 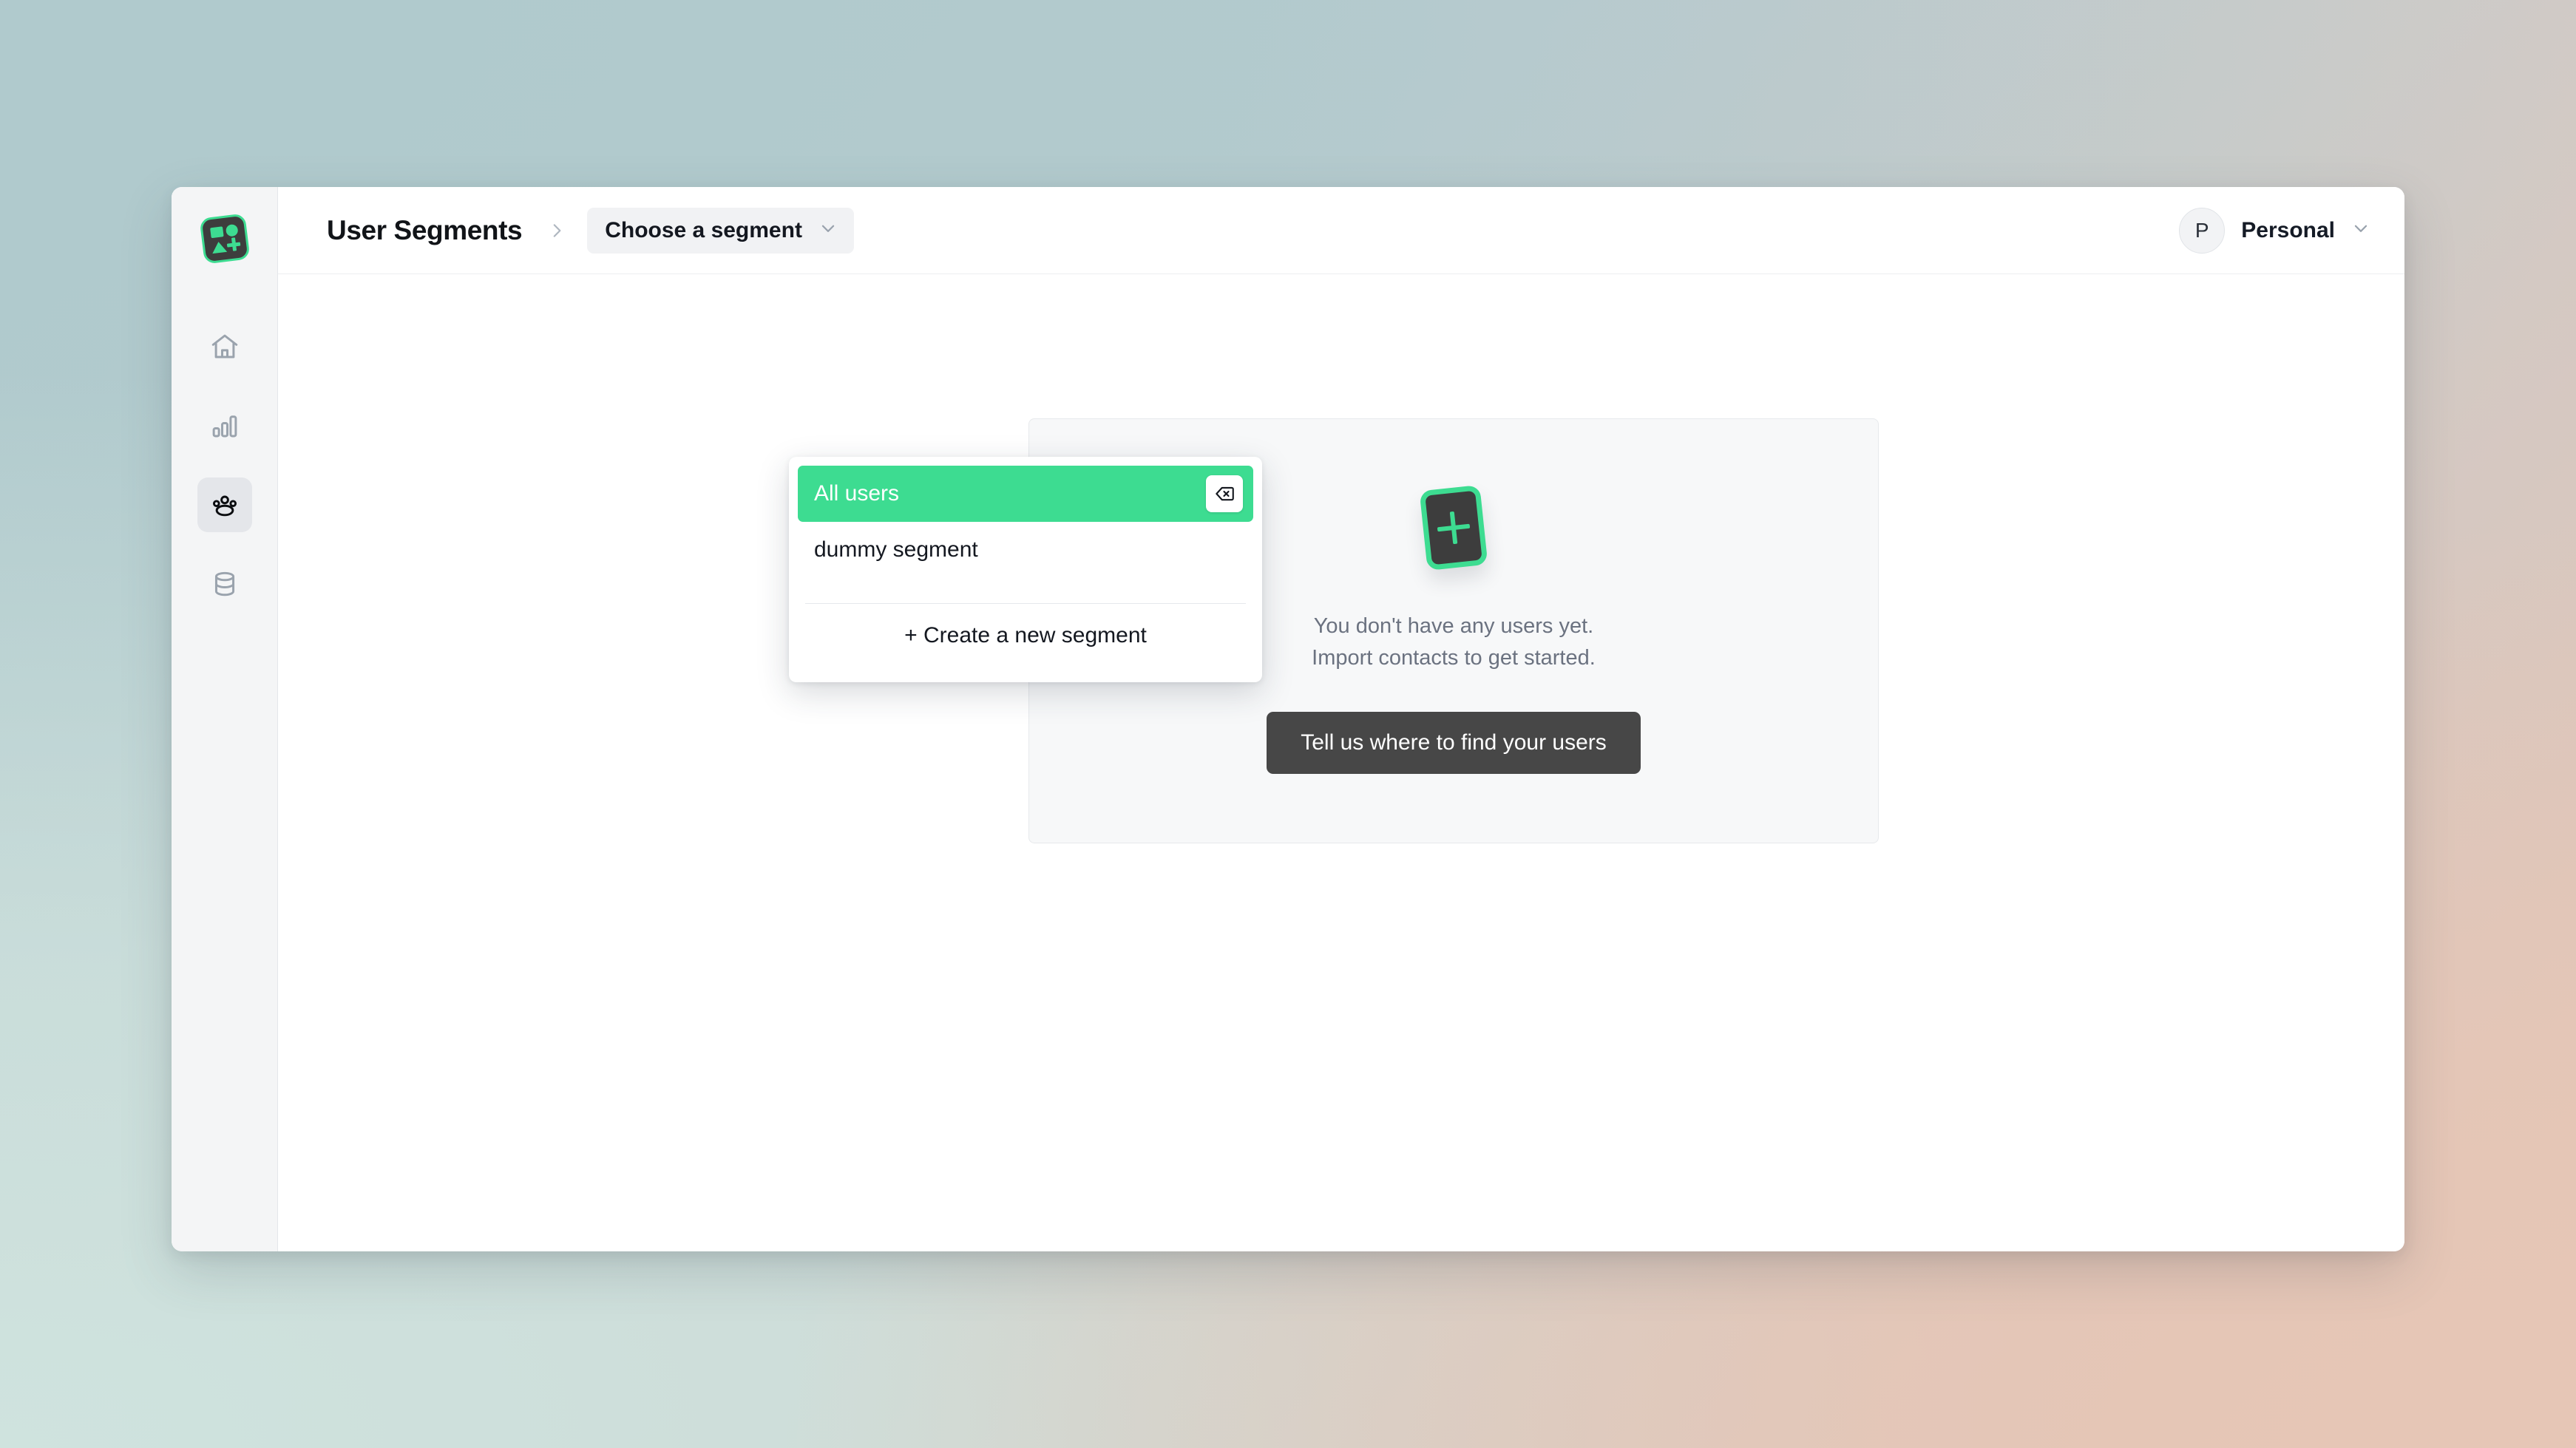 What do you see at coordinates (703, 229) in the screenshot?
I see `segment-select-label: Choose a segment` at bounding box center [703, 229].